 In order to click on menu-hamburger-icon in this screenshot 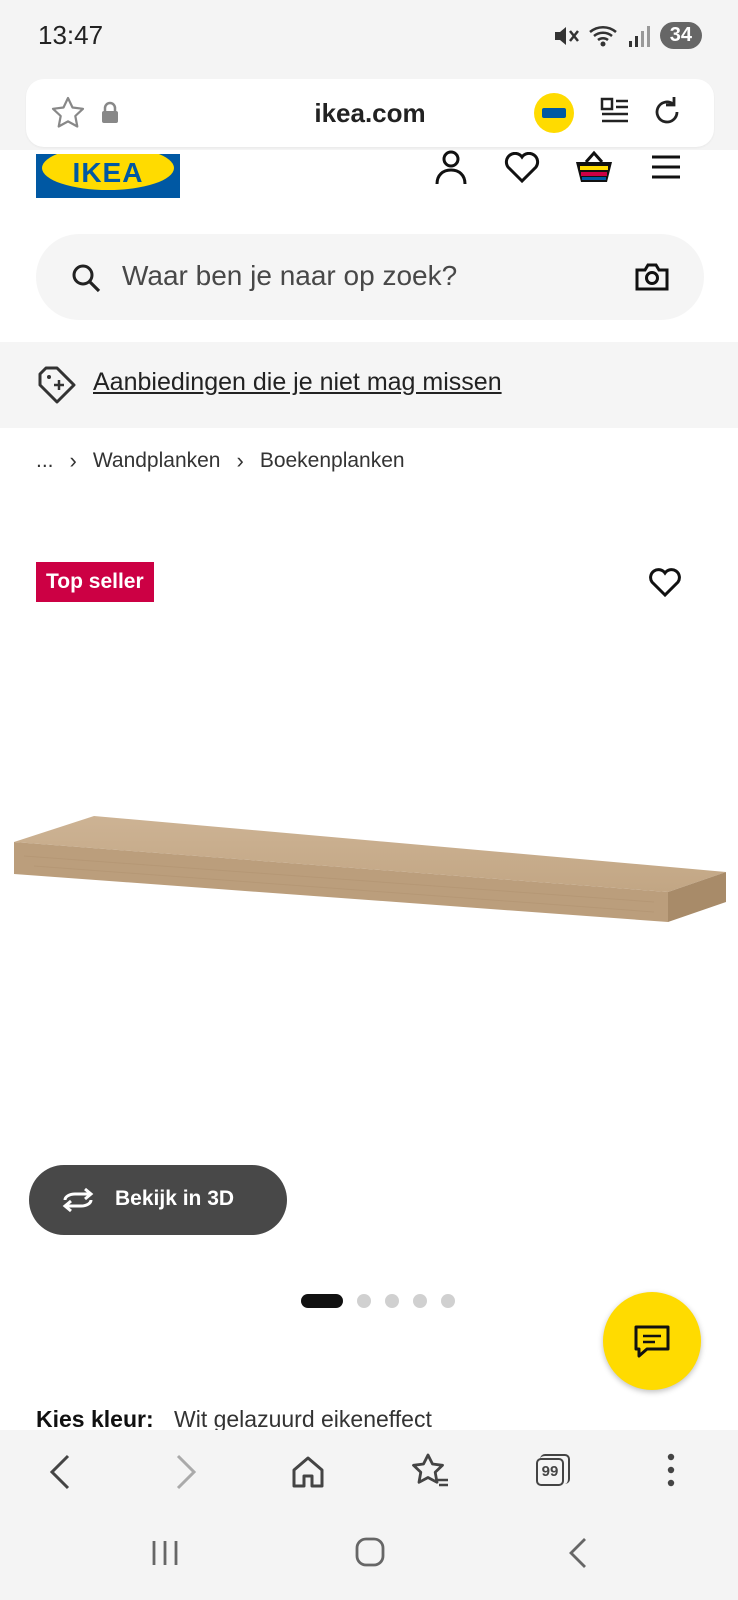, I will do `click(666, 167)`.